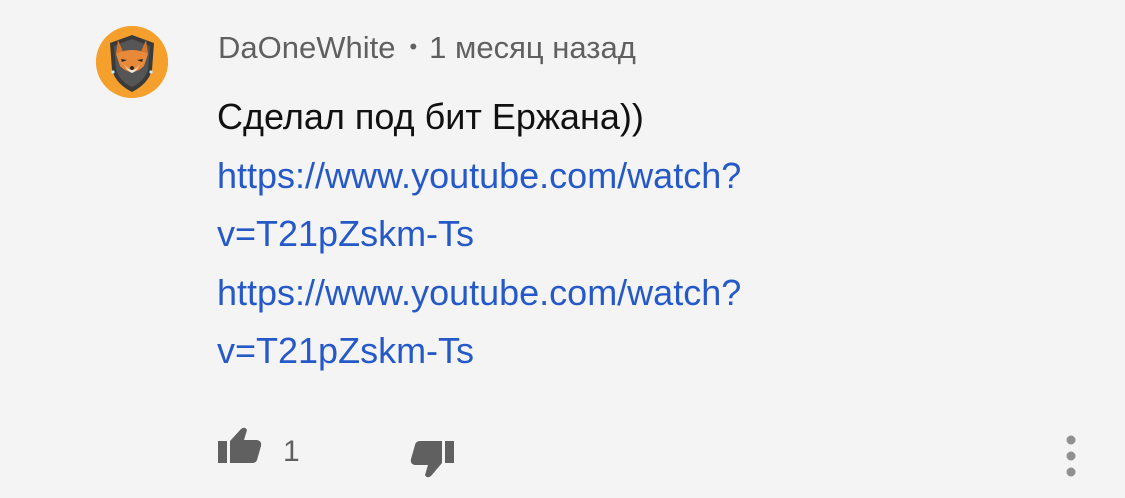 This screenshot has width=1125, height=498. Describe the element at coordinates (562, 455) in the screenshot. I see `comment-actions: 1` at that location.